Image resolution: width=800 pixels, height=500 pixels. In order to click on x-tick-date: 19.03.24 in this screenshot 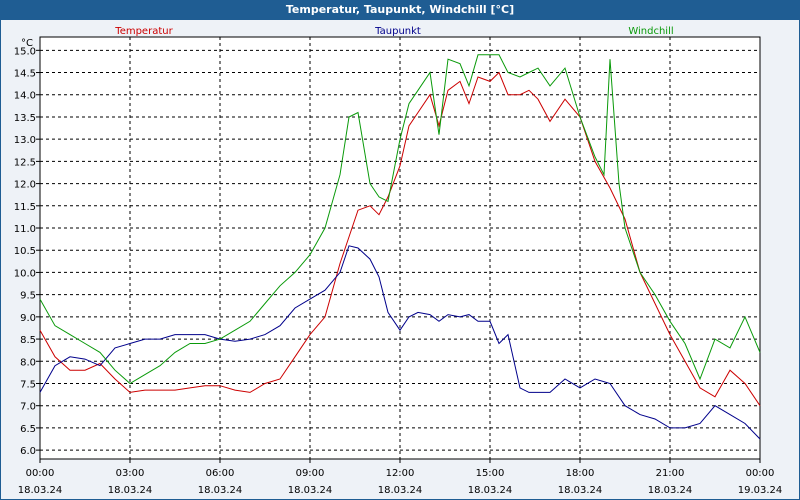, I will do `click(760, 490)`.